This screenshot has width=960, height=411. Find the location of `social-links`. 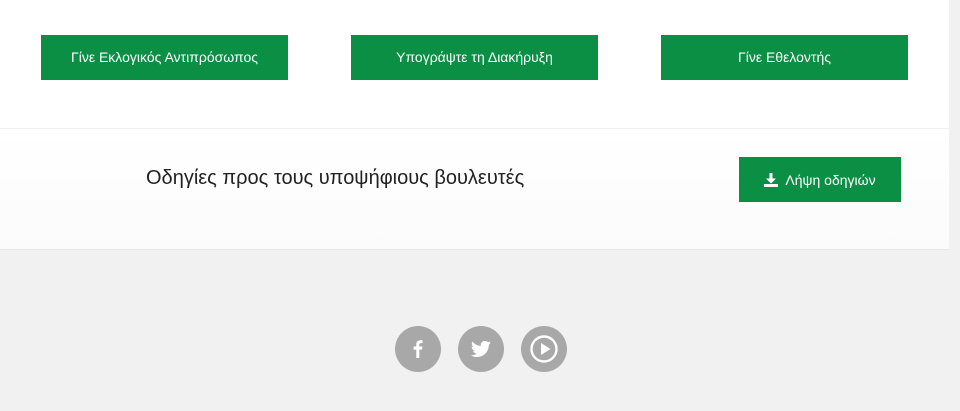

social-links is located at coordinates (481, 349).